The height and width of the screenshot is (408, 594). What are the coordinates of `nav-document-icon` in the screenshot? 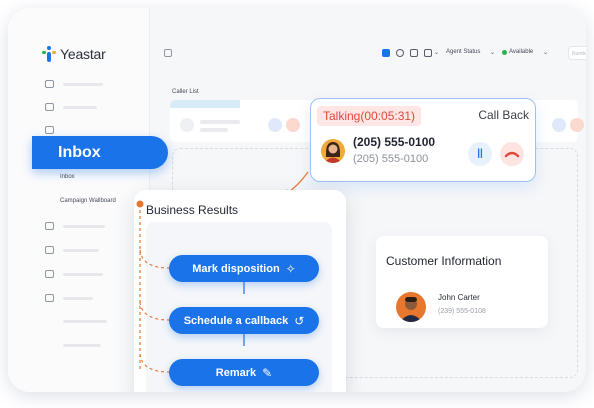 It's located at (49, 298).